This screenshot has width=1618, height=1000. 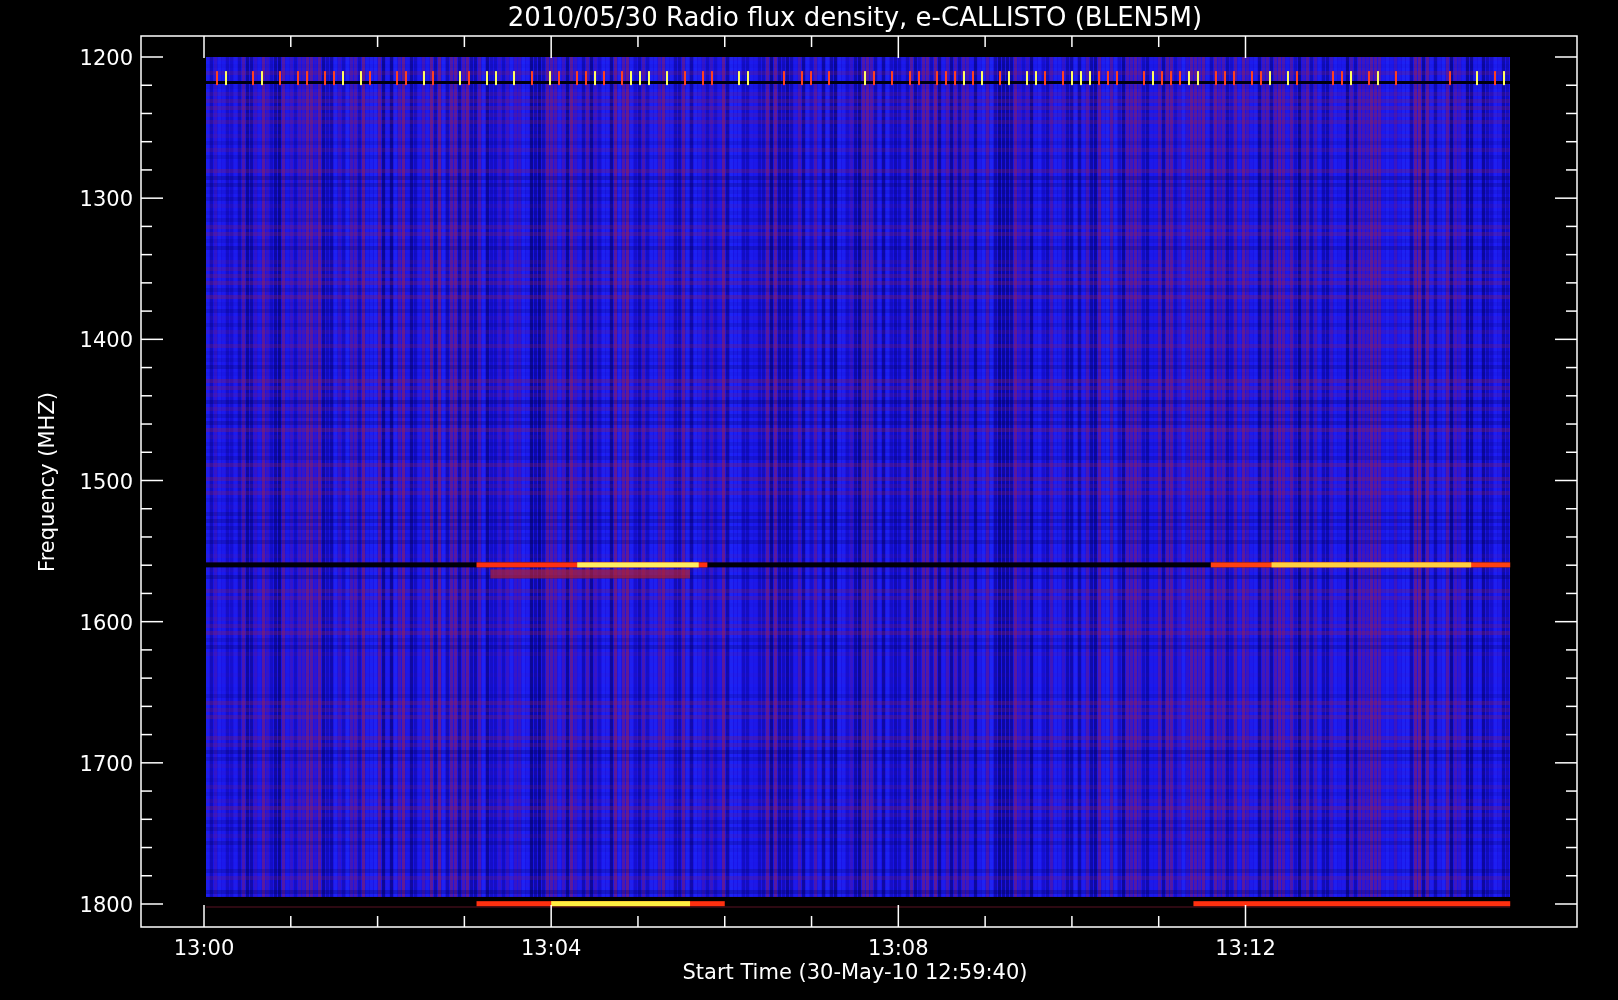 What do you see at coordinates (551, 948) in the screenshot?
I see `axis-tick-label: 13:04` at bounding box center [551, 948].